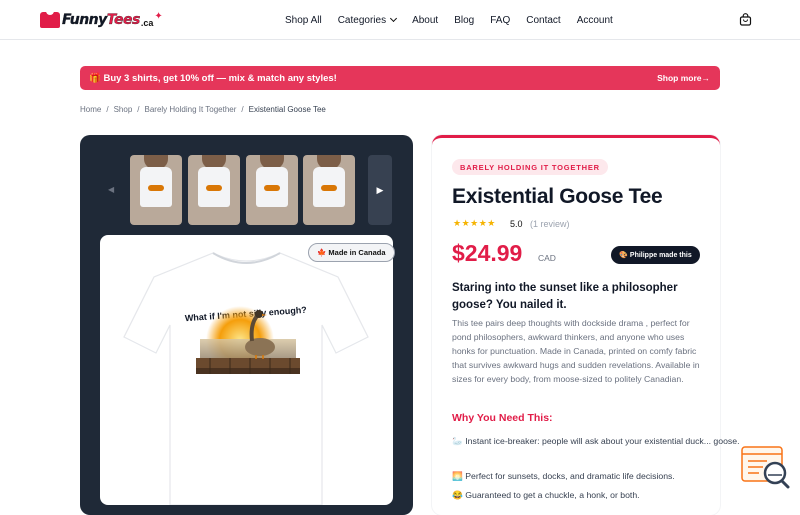 This screenshot has width=800, height=515. Describe the element at coordinates (502, 418) in the screenshot. I see `why-heading: Why You Need This:` at that location.